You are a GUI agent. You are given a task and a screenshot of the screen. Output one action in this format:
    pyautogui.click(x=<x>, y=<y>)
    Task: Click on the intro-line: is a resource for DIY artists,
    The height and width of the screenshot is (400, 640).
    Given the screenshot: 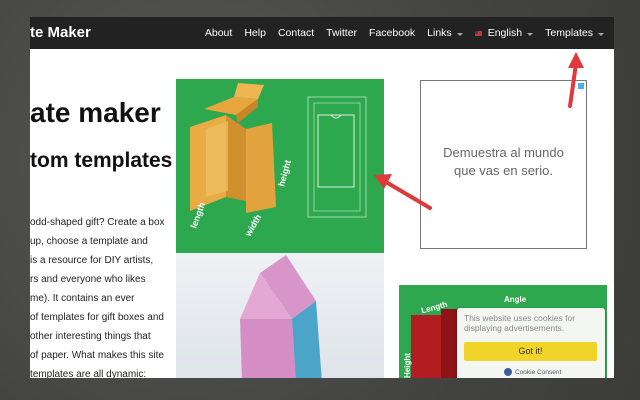 What is the action you would take?
    pyautogui.click(x=92, y=260)
    